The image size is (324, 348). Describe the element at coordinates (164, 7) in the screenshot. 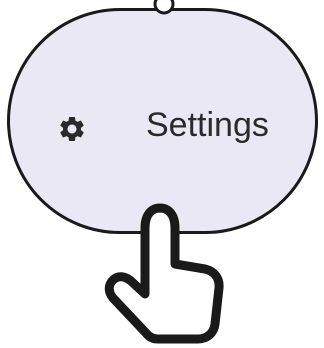

I see `anchor-dot-icon` at that location.